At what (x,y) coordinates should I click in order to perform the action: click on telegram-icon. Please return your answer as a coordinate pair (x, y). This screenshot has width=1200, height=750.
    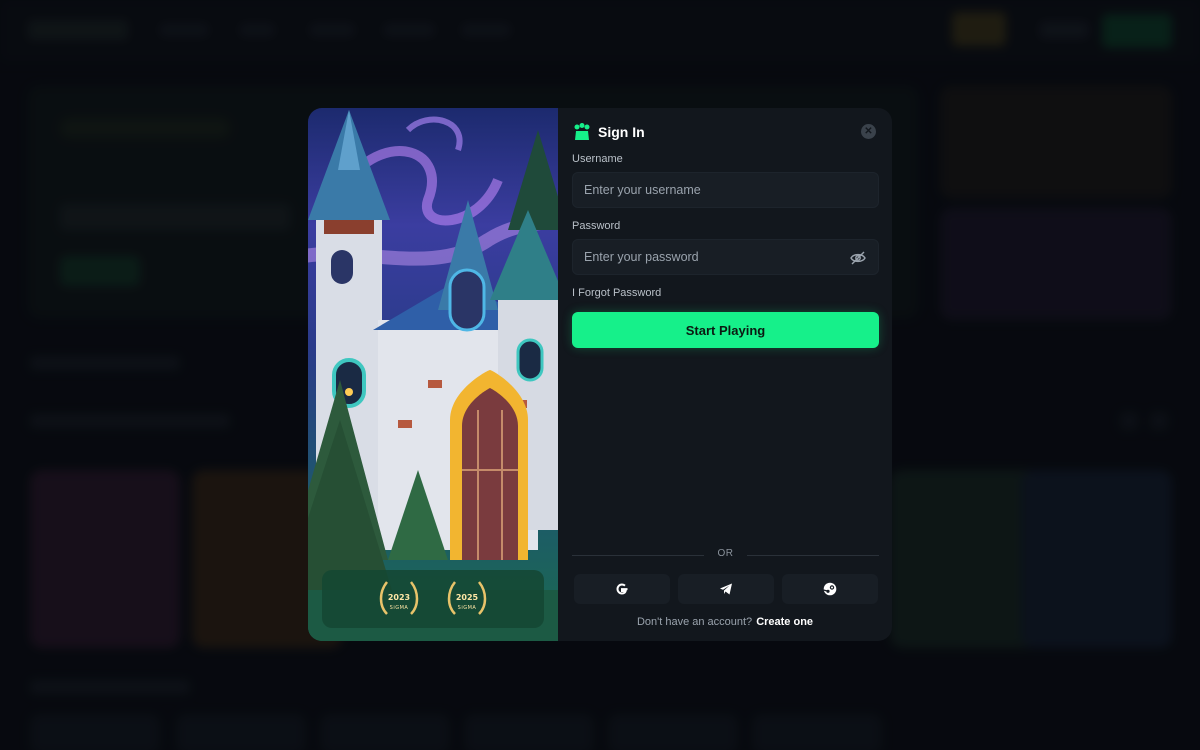
    Looking at the image, I should click on (726, 589).